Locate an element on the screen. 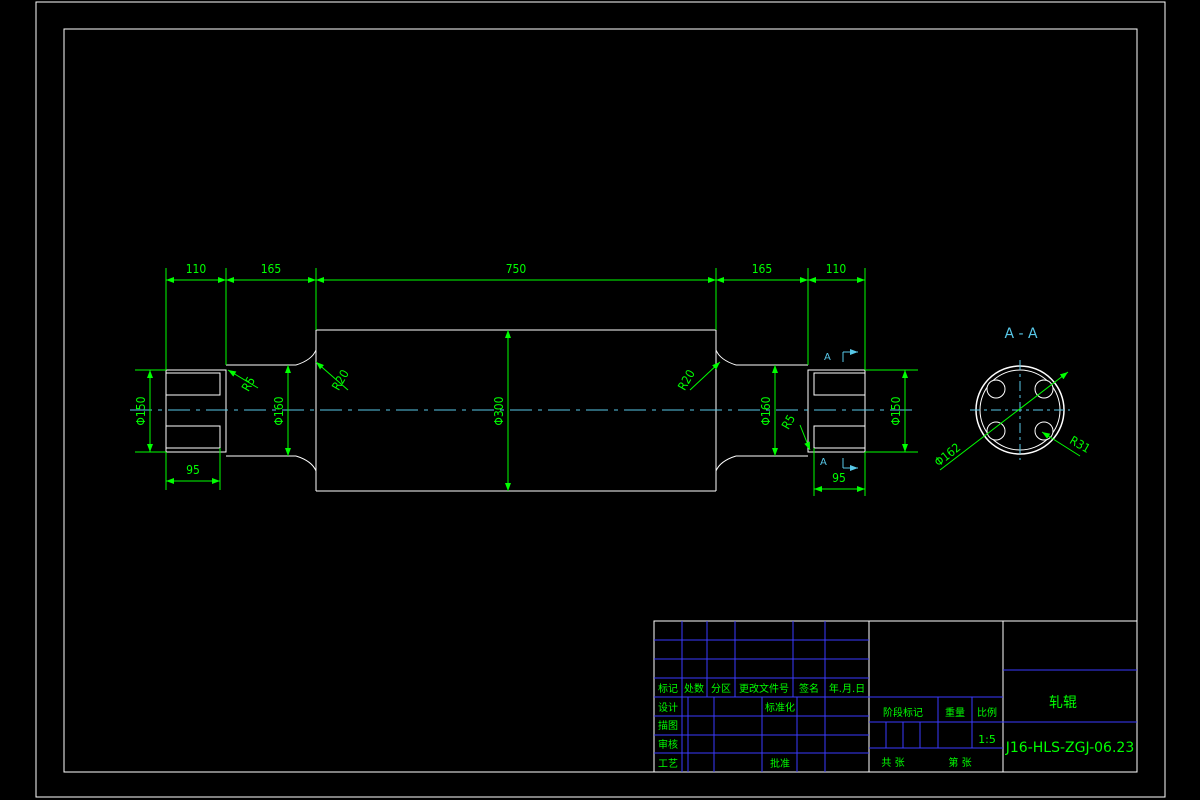 The height and width of the screenshot is (800, 1200). tb-weight: 重量 is located at coordinates (955, 712).